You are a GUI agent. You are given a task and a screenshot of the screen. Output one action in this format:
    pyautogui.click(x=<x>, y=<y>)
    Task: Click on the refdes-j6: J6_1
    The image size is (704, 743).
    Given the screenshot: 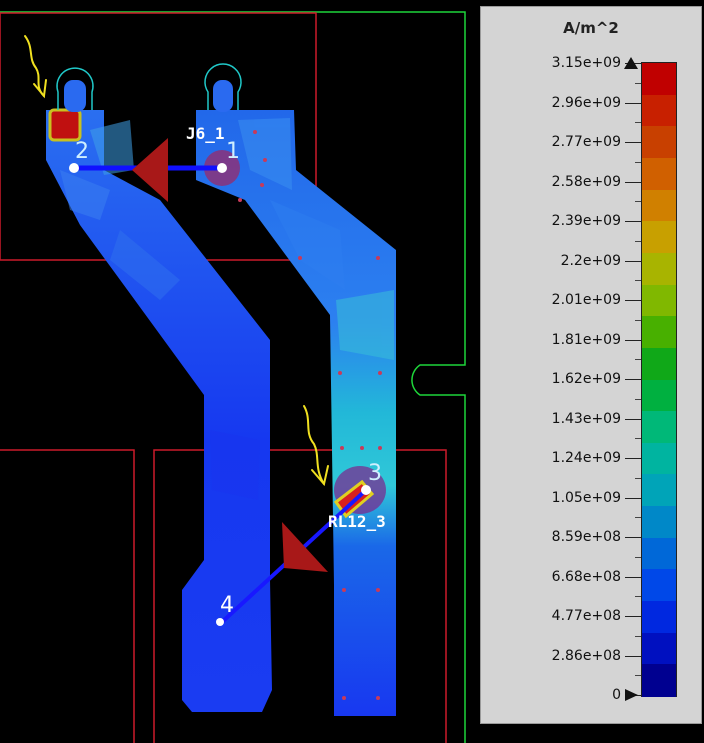 What is the action you would take?
    pyautogui.click(x=205, y=133)
    